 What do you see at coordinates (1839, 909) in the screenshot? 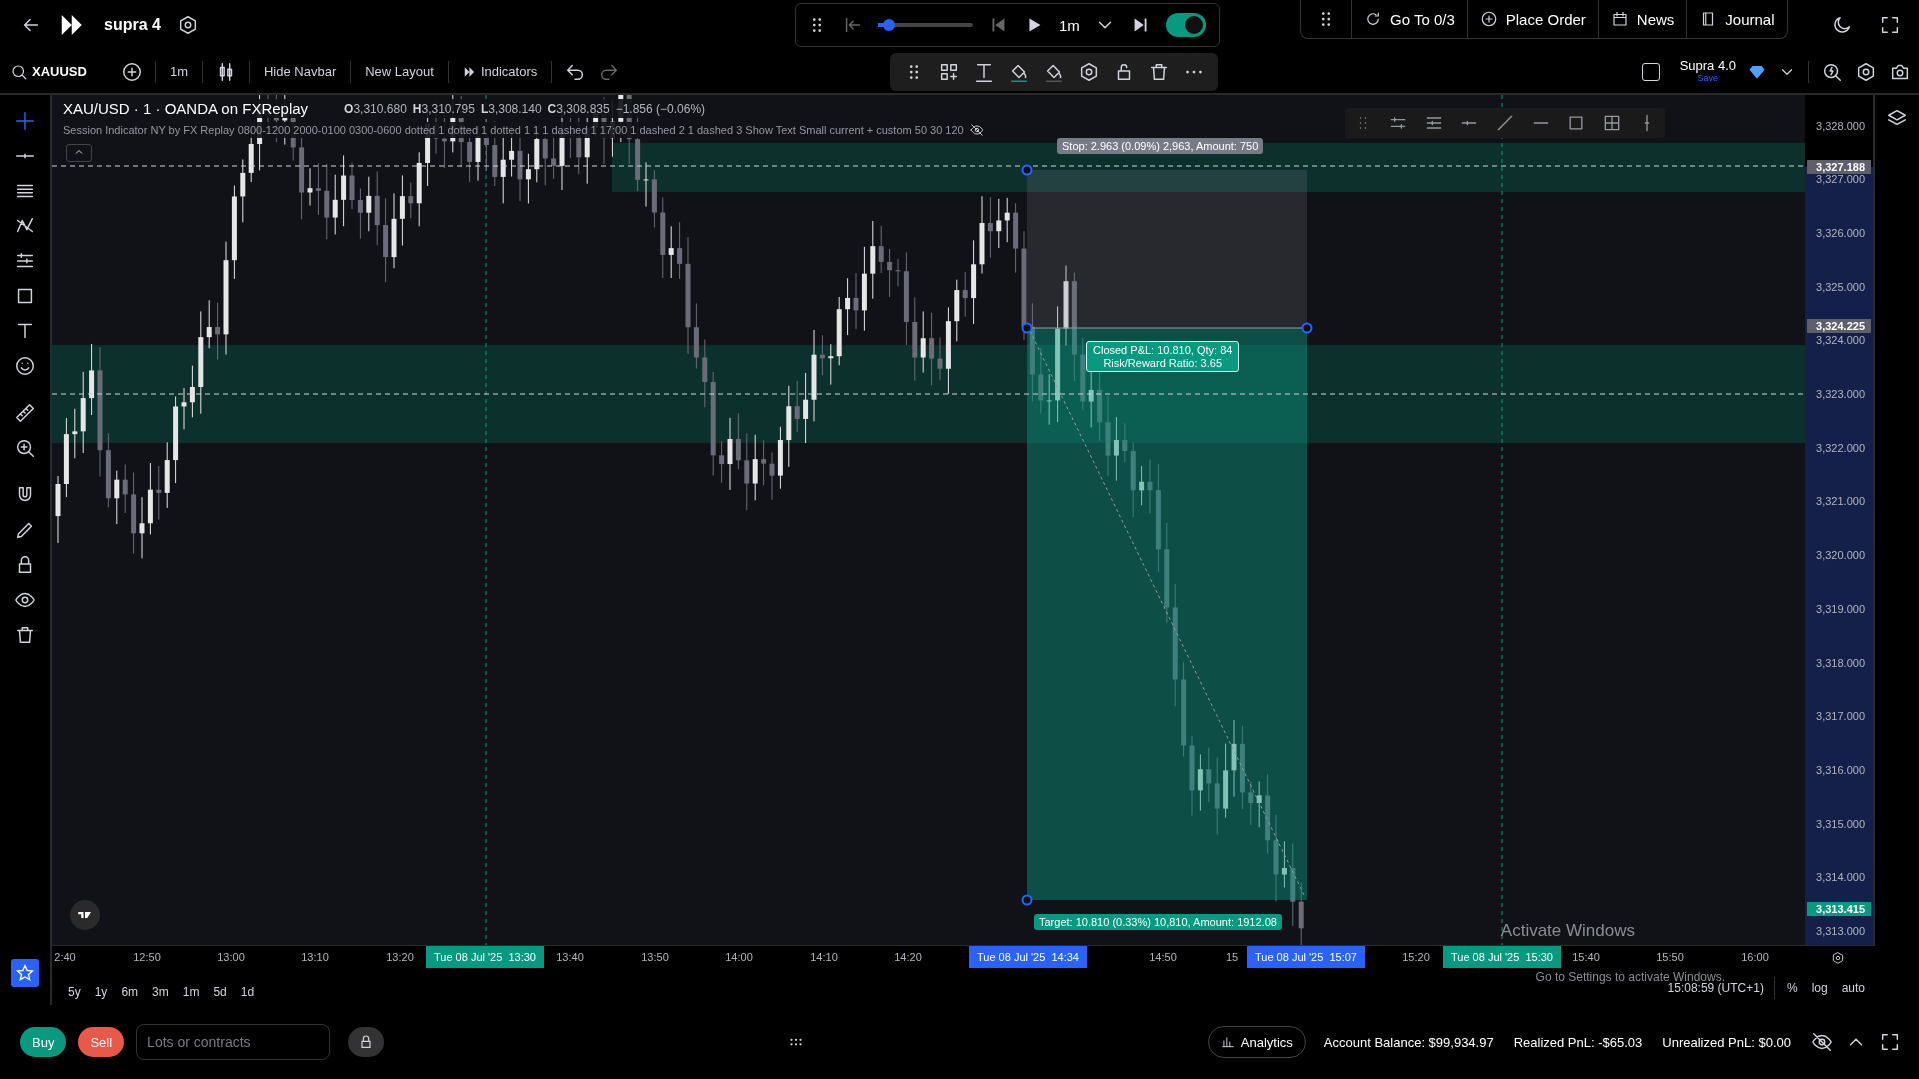
I see `price-marker: 3,313.415` at bounding box center [1839, 909].